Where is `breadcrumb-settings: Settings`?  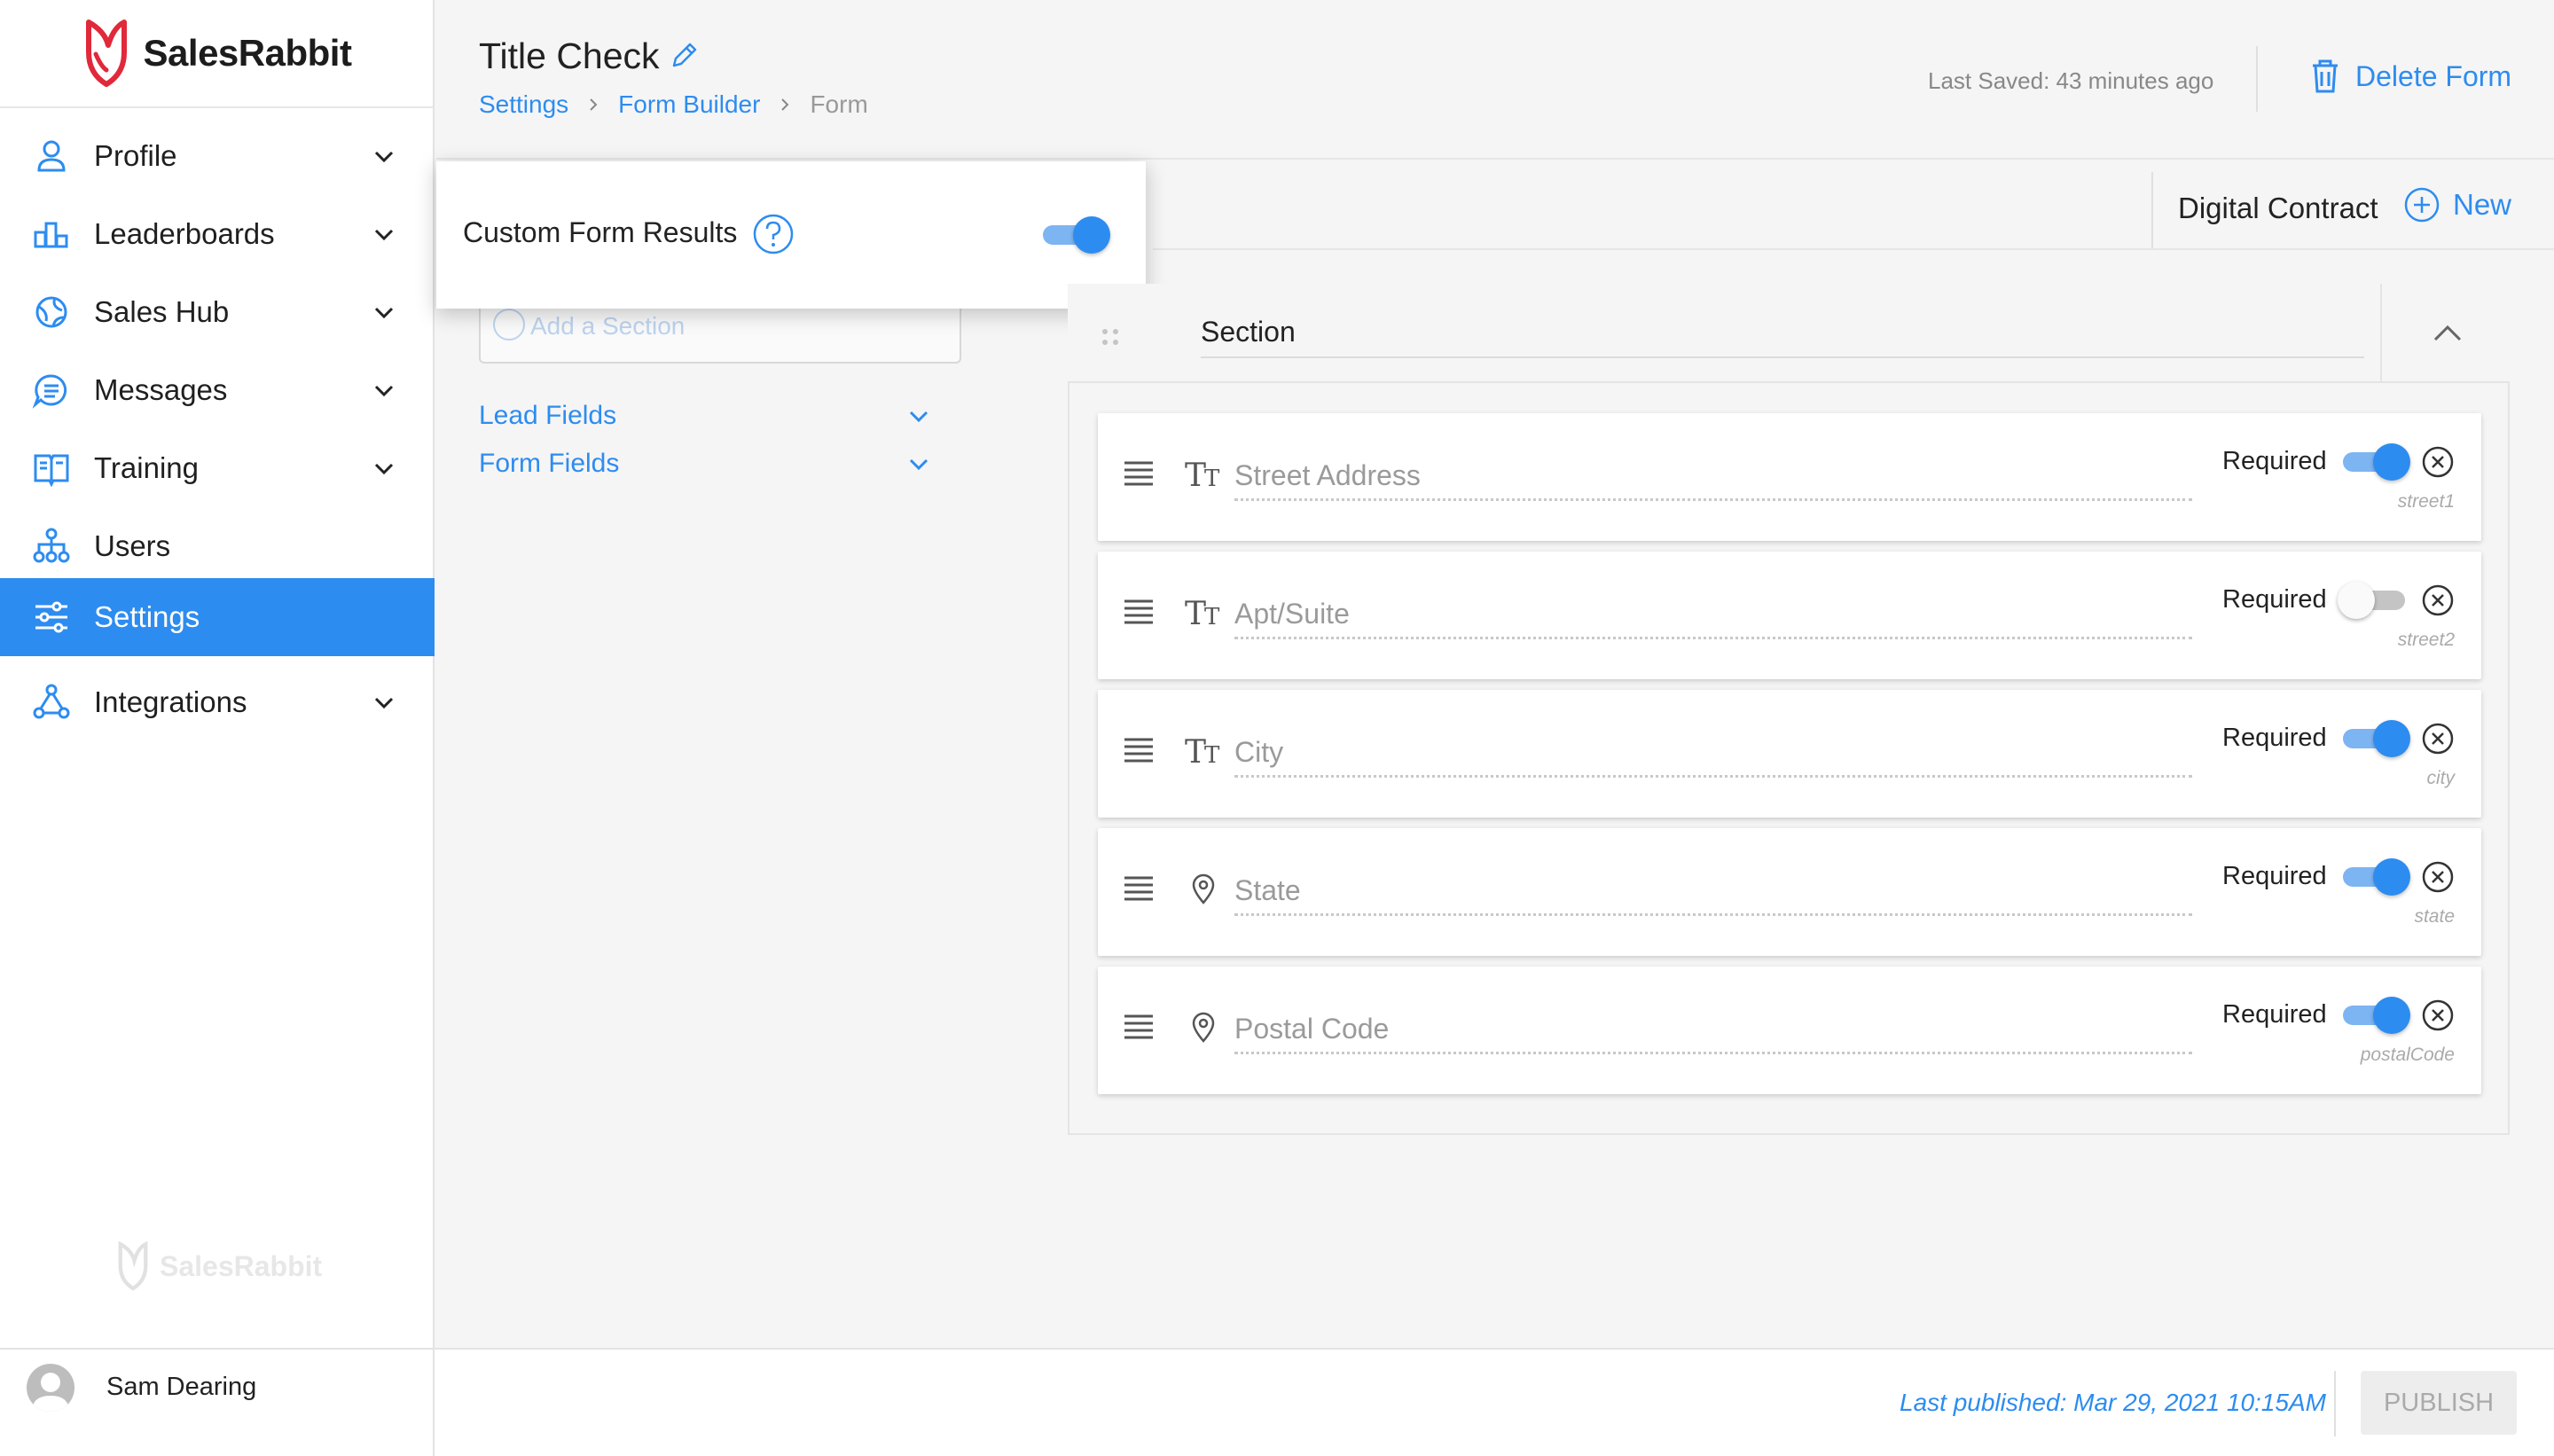
breadcrumb-settings: Settings is located at coordinates (523, 104).